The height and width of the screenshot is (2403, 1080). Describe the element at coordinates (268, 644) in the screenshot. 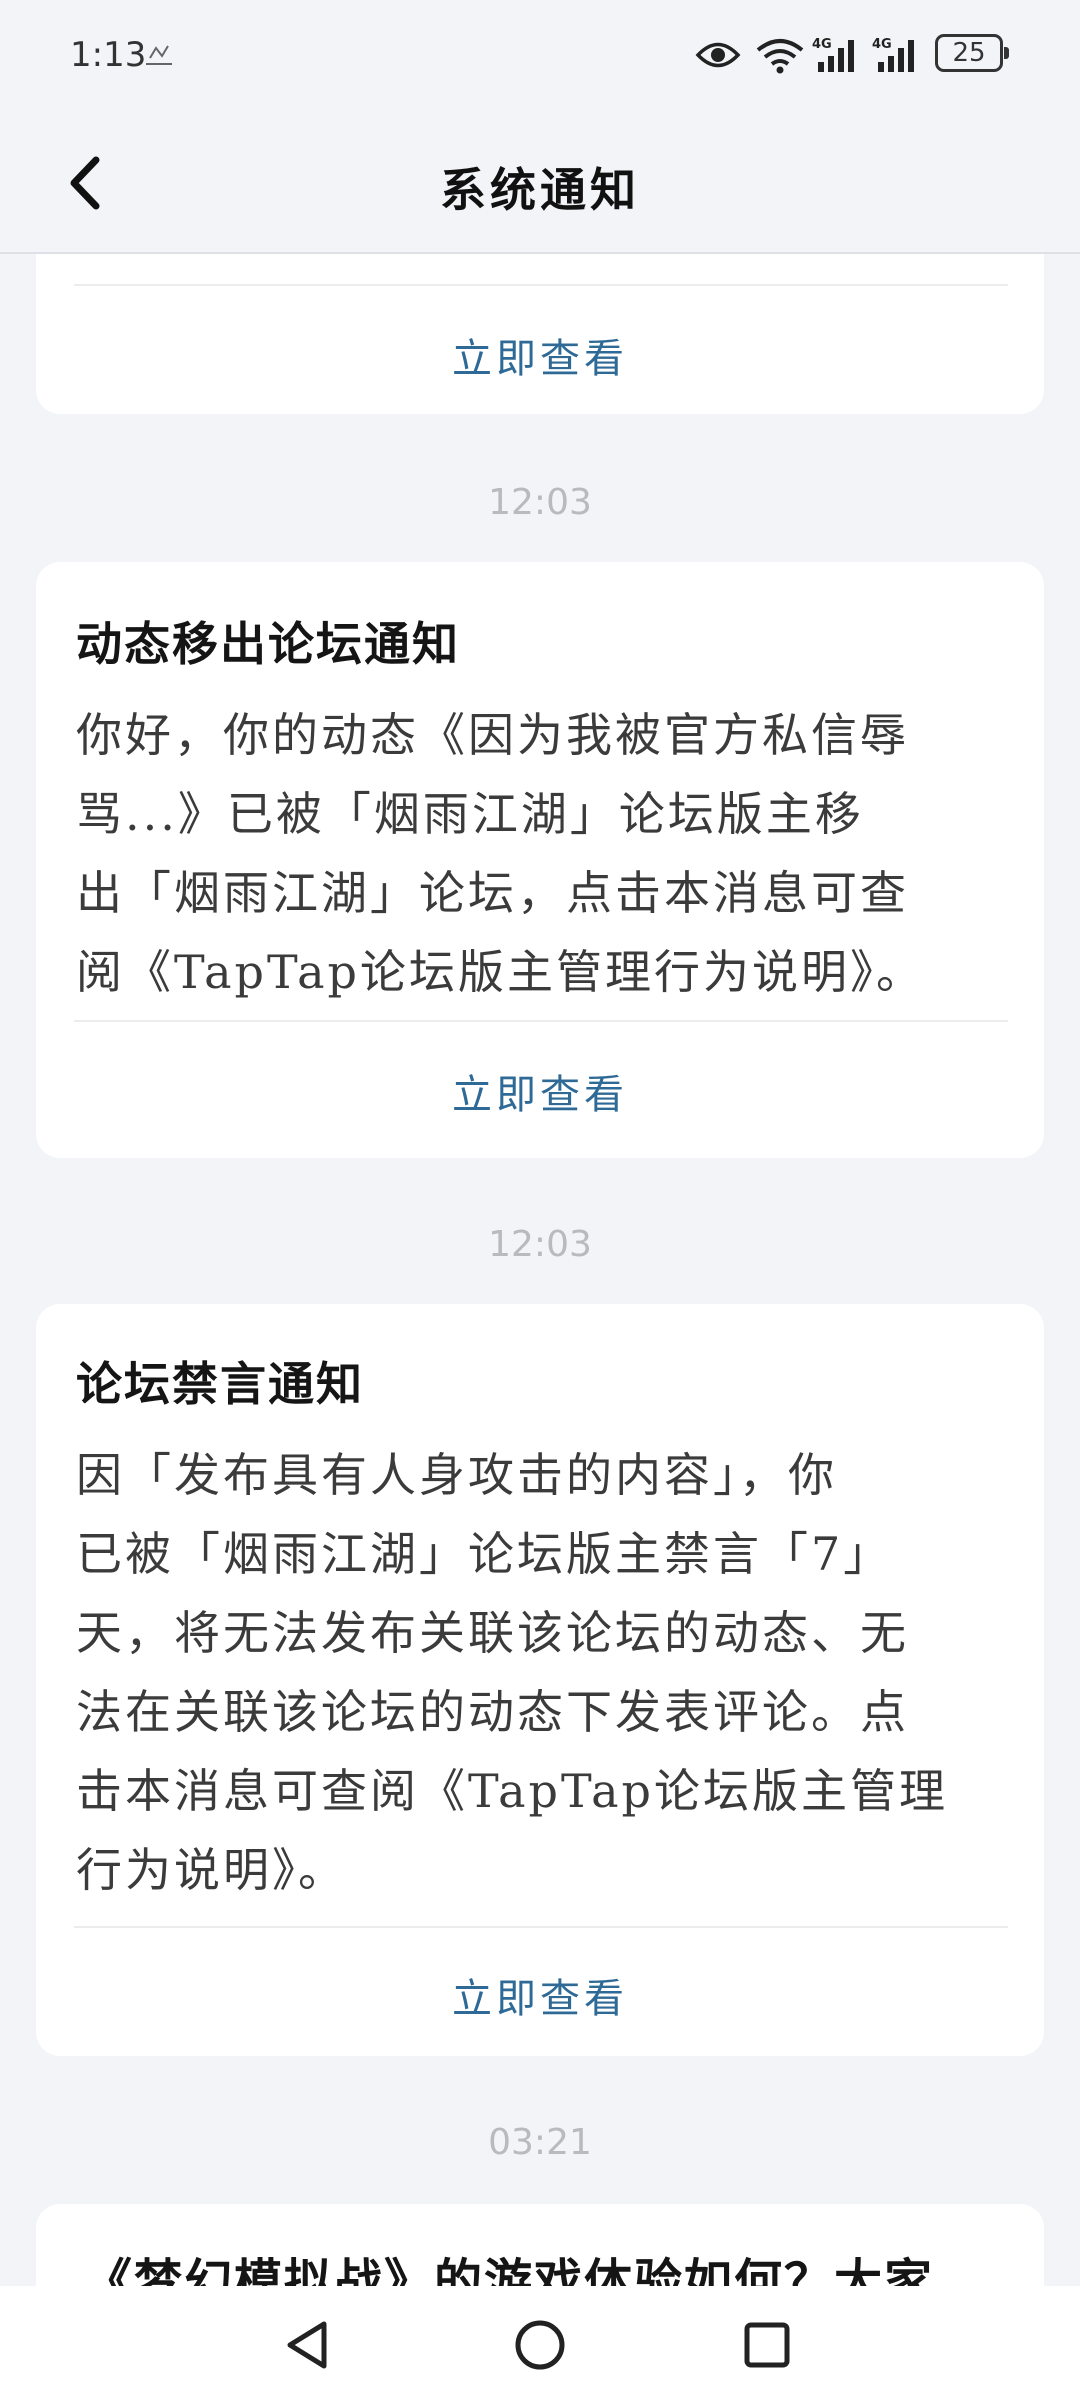

I see `notification-title: 动态移出论坛通知` at that location.